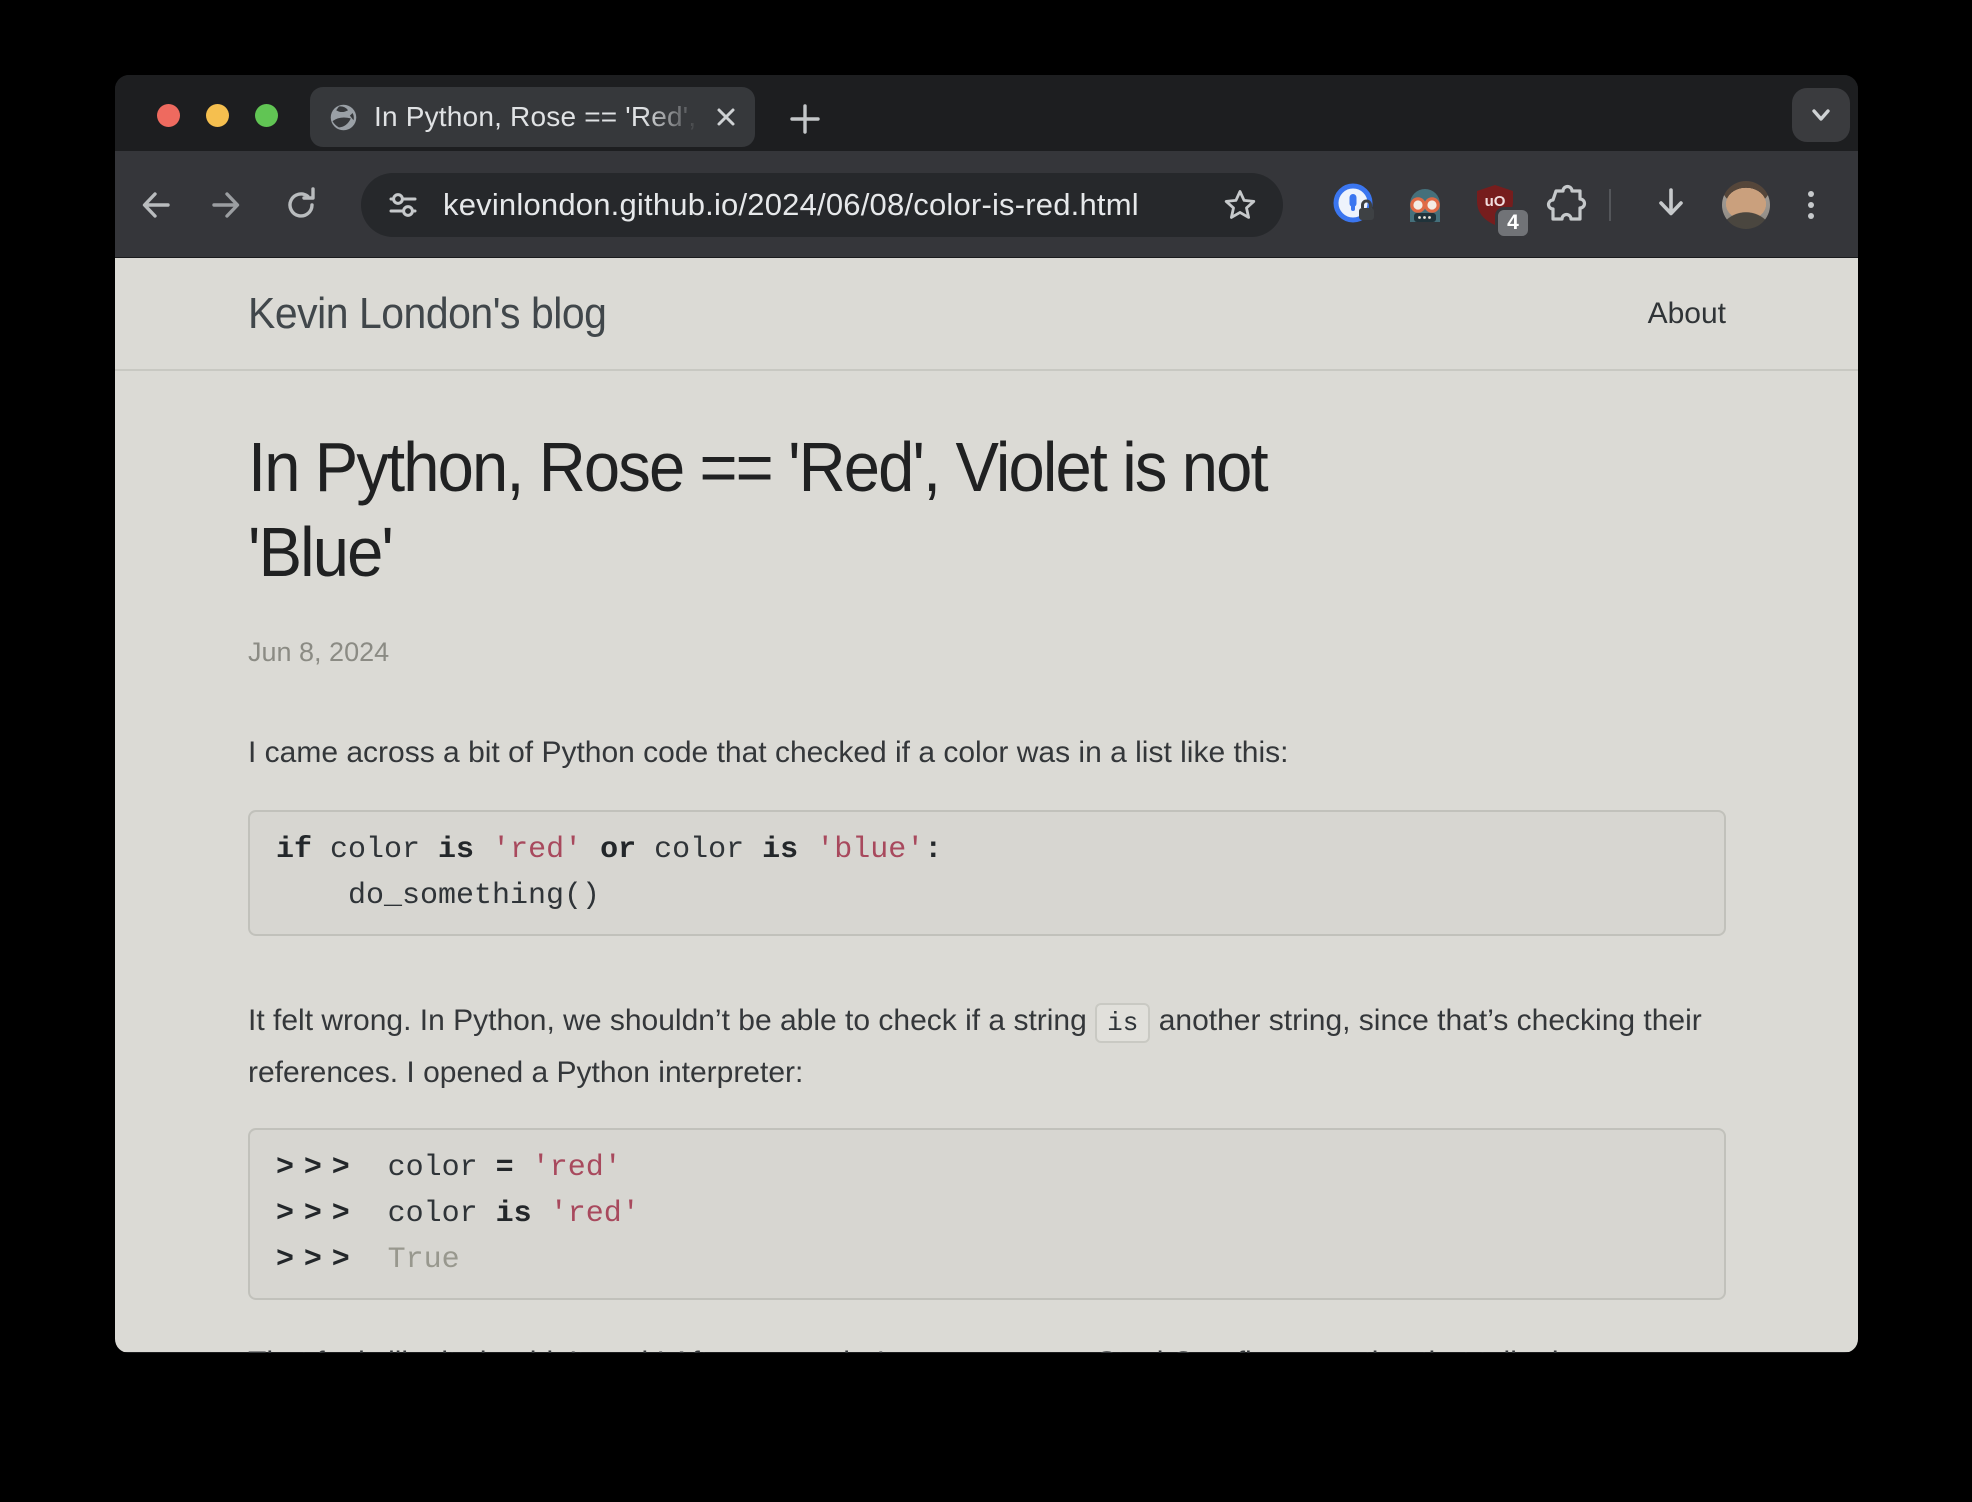 The height and width of the screenshot is (1502, 1972). I want to click on password-manager-icon, so click(1353, 203).